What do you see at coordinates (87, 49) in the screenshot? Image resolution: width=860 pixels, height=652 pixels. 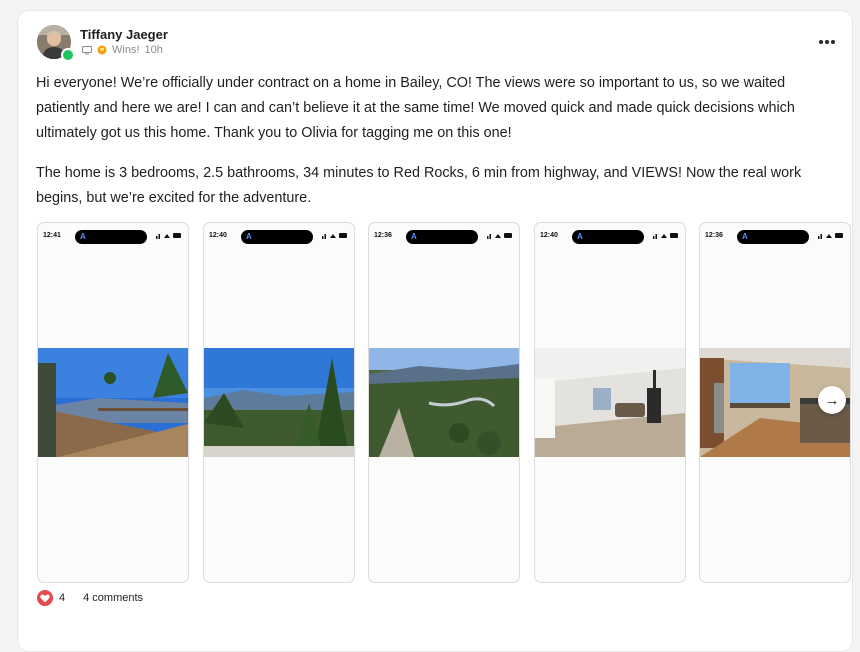 I see `desktop-icon` at bounding box center [87, 49].